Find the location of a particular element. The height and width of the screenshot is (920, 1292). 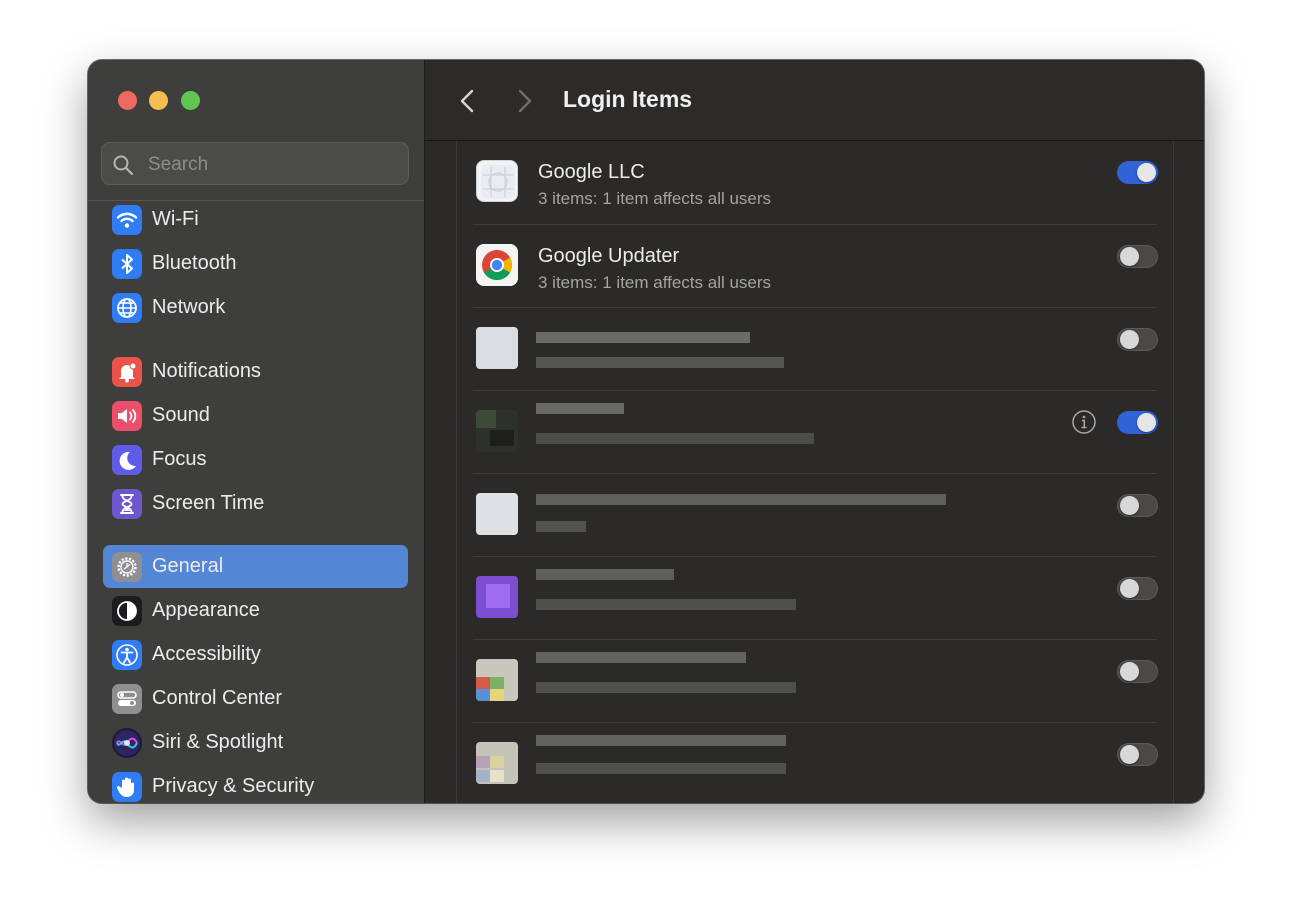

google-llc-icon is located at coordinates (497, 181).